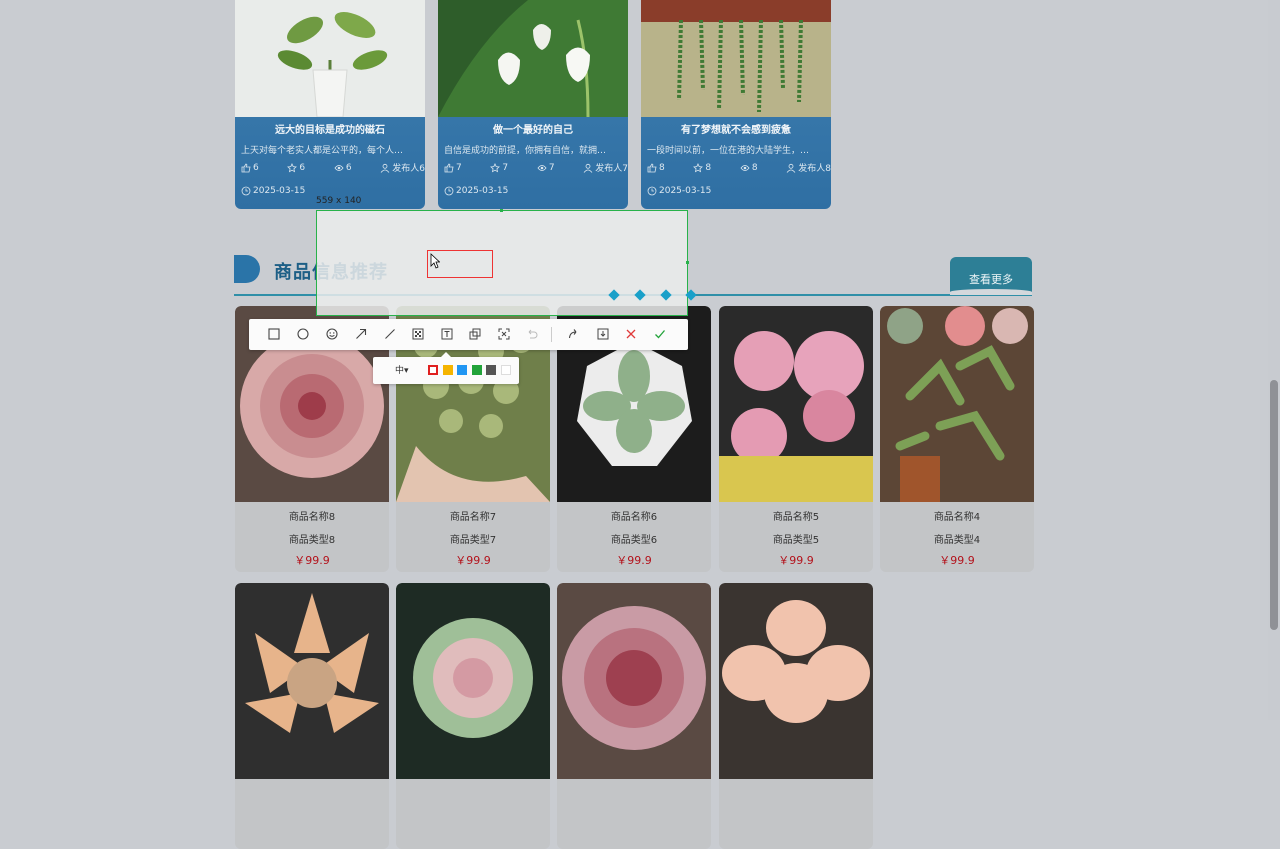 The width and height of the screenshot is (1280, 849). I want to click on ellipse-icon, so click(303, 334).